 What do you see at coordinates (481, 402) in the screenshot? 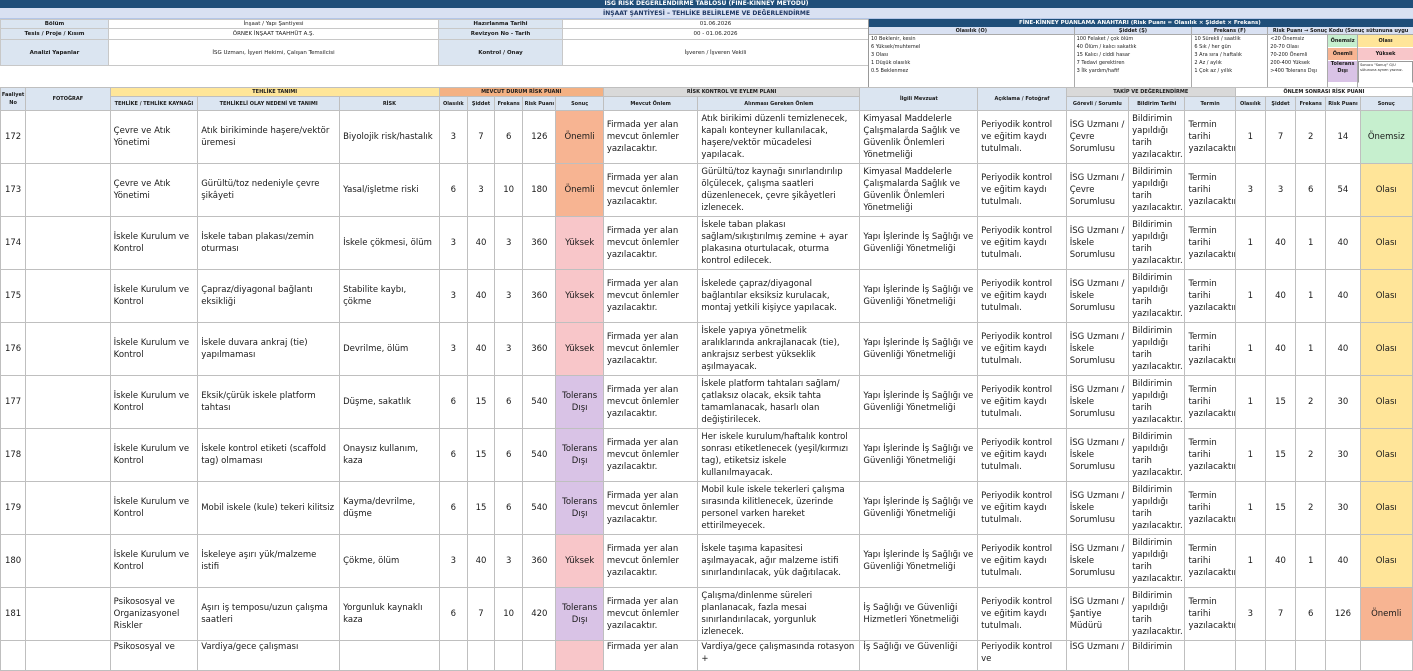
I see `siddet-cell: 15` at bounding box center [481, 402].